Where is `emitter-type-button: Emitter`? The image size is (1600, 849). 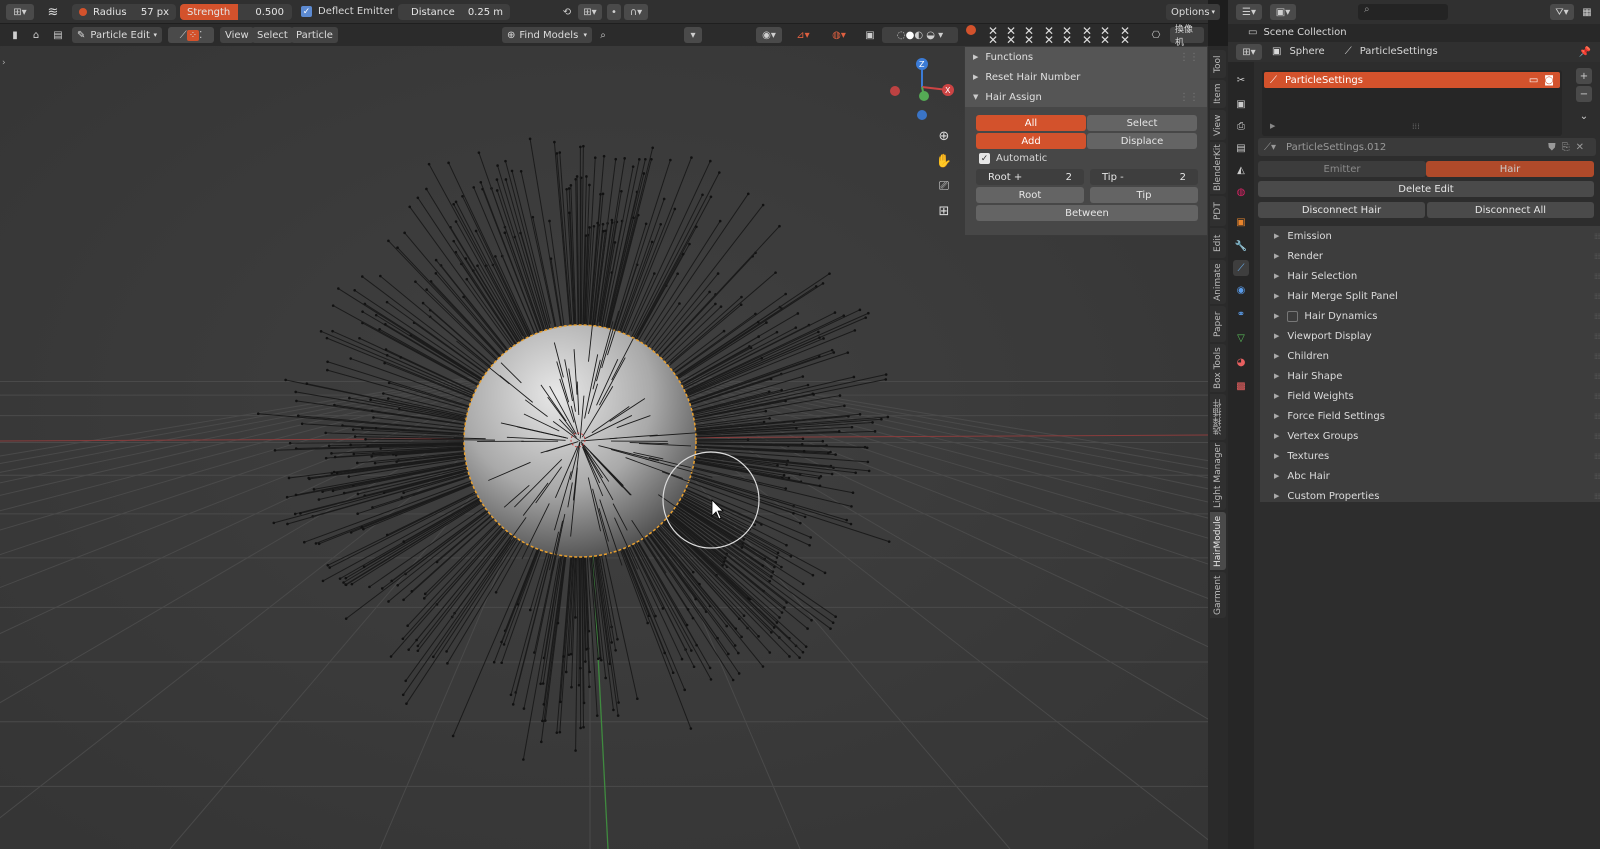
emitter-type-button: Emitter is located at coordinates (1342, 169).